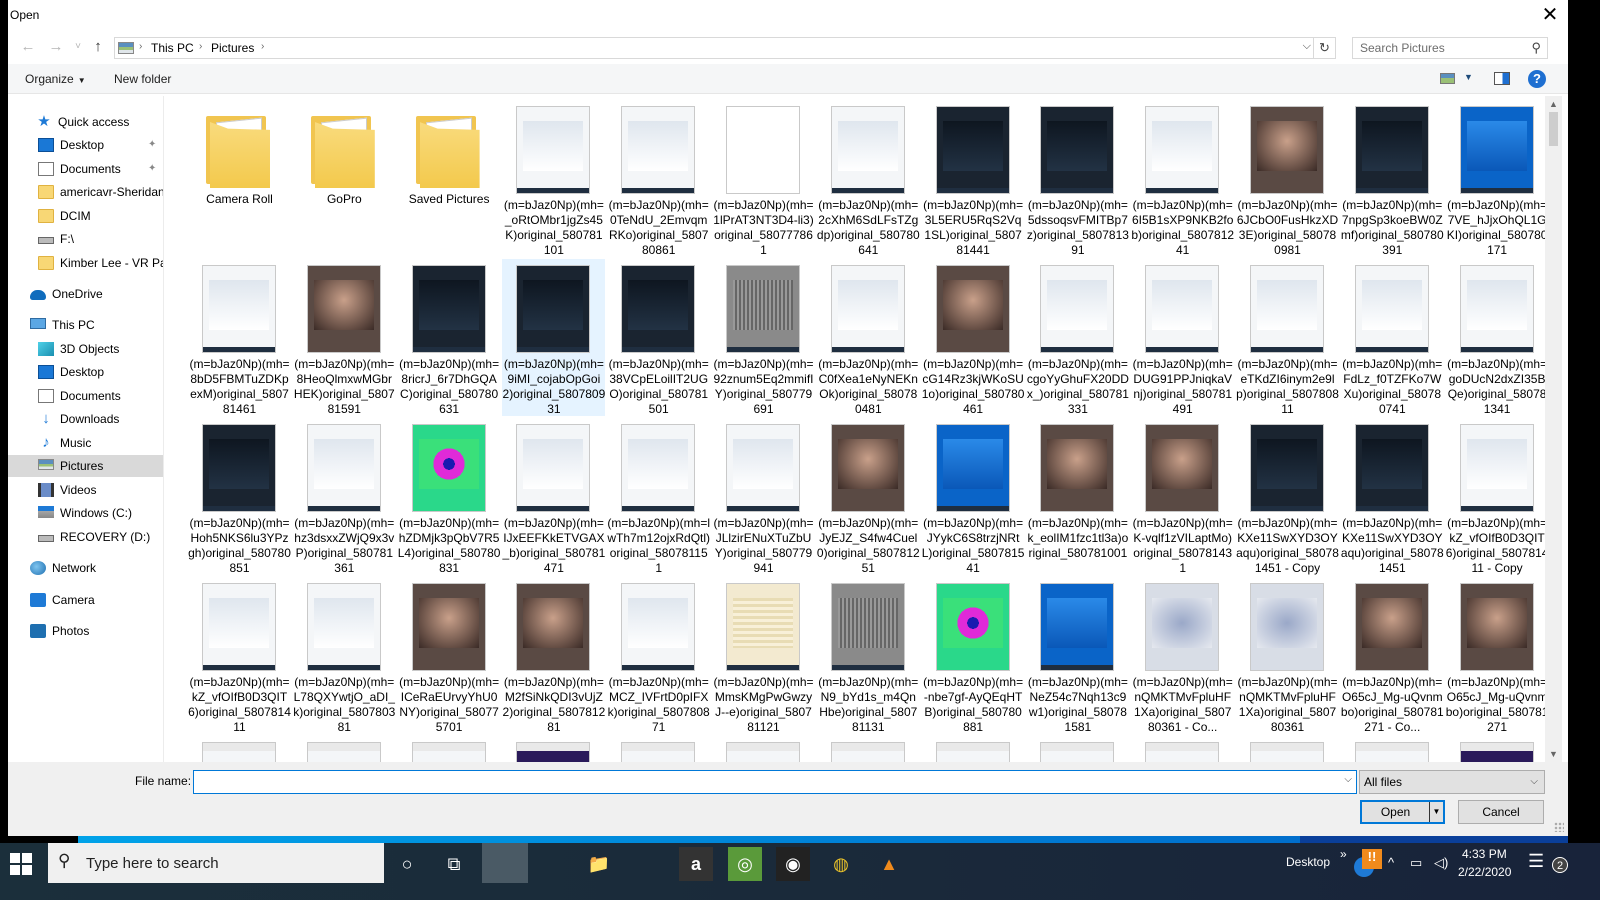  What do you see at coordinates (226, 863) in the screenshot?
I see `taskbar-search-input` at bounding box center [226, 863].